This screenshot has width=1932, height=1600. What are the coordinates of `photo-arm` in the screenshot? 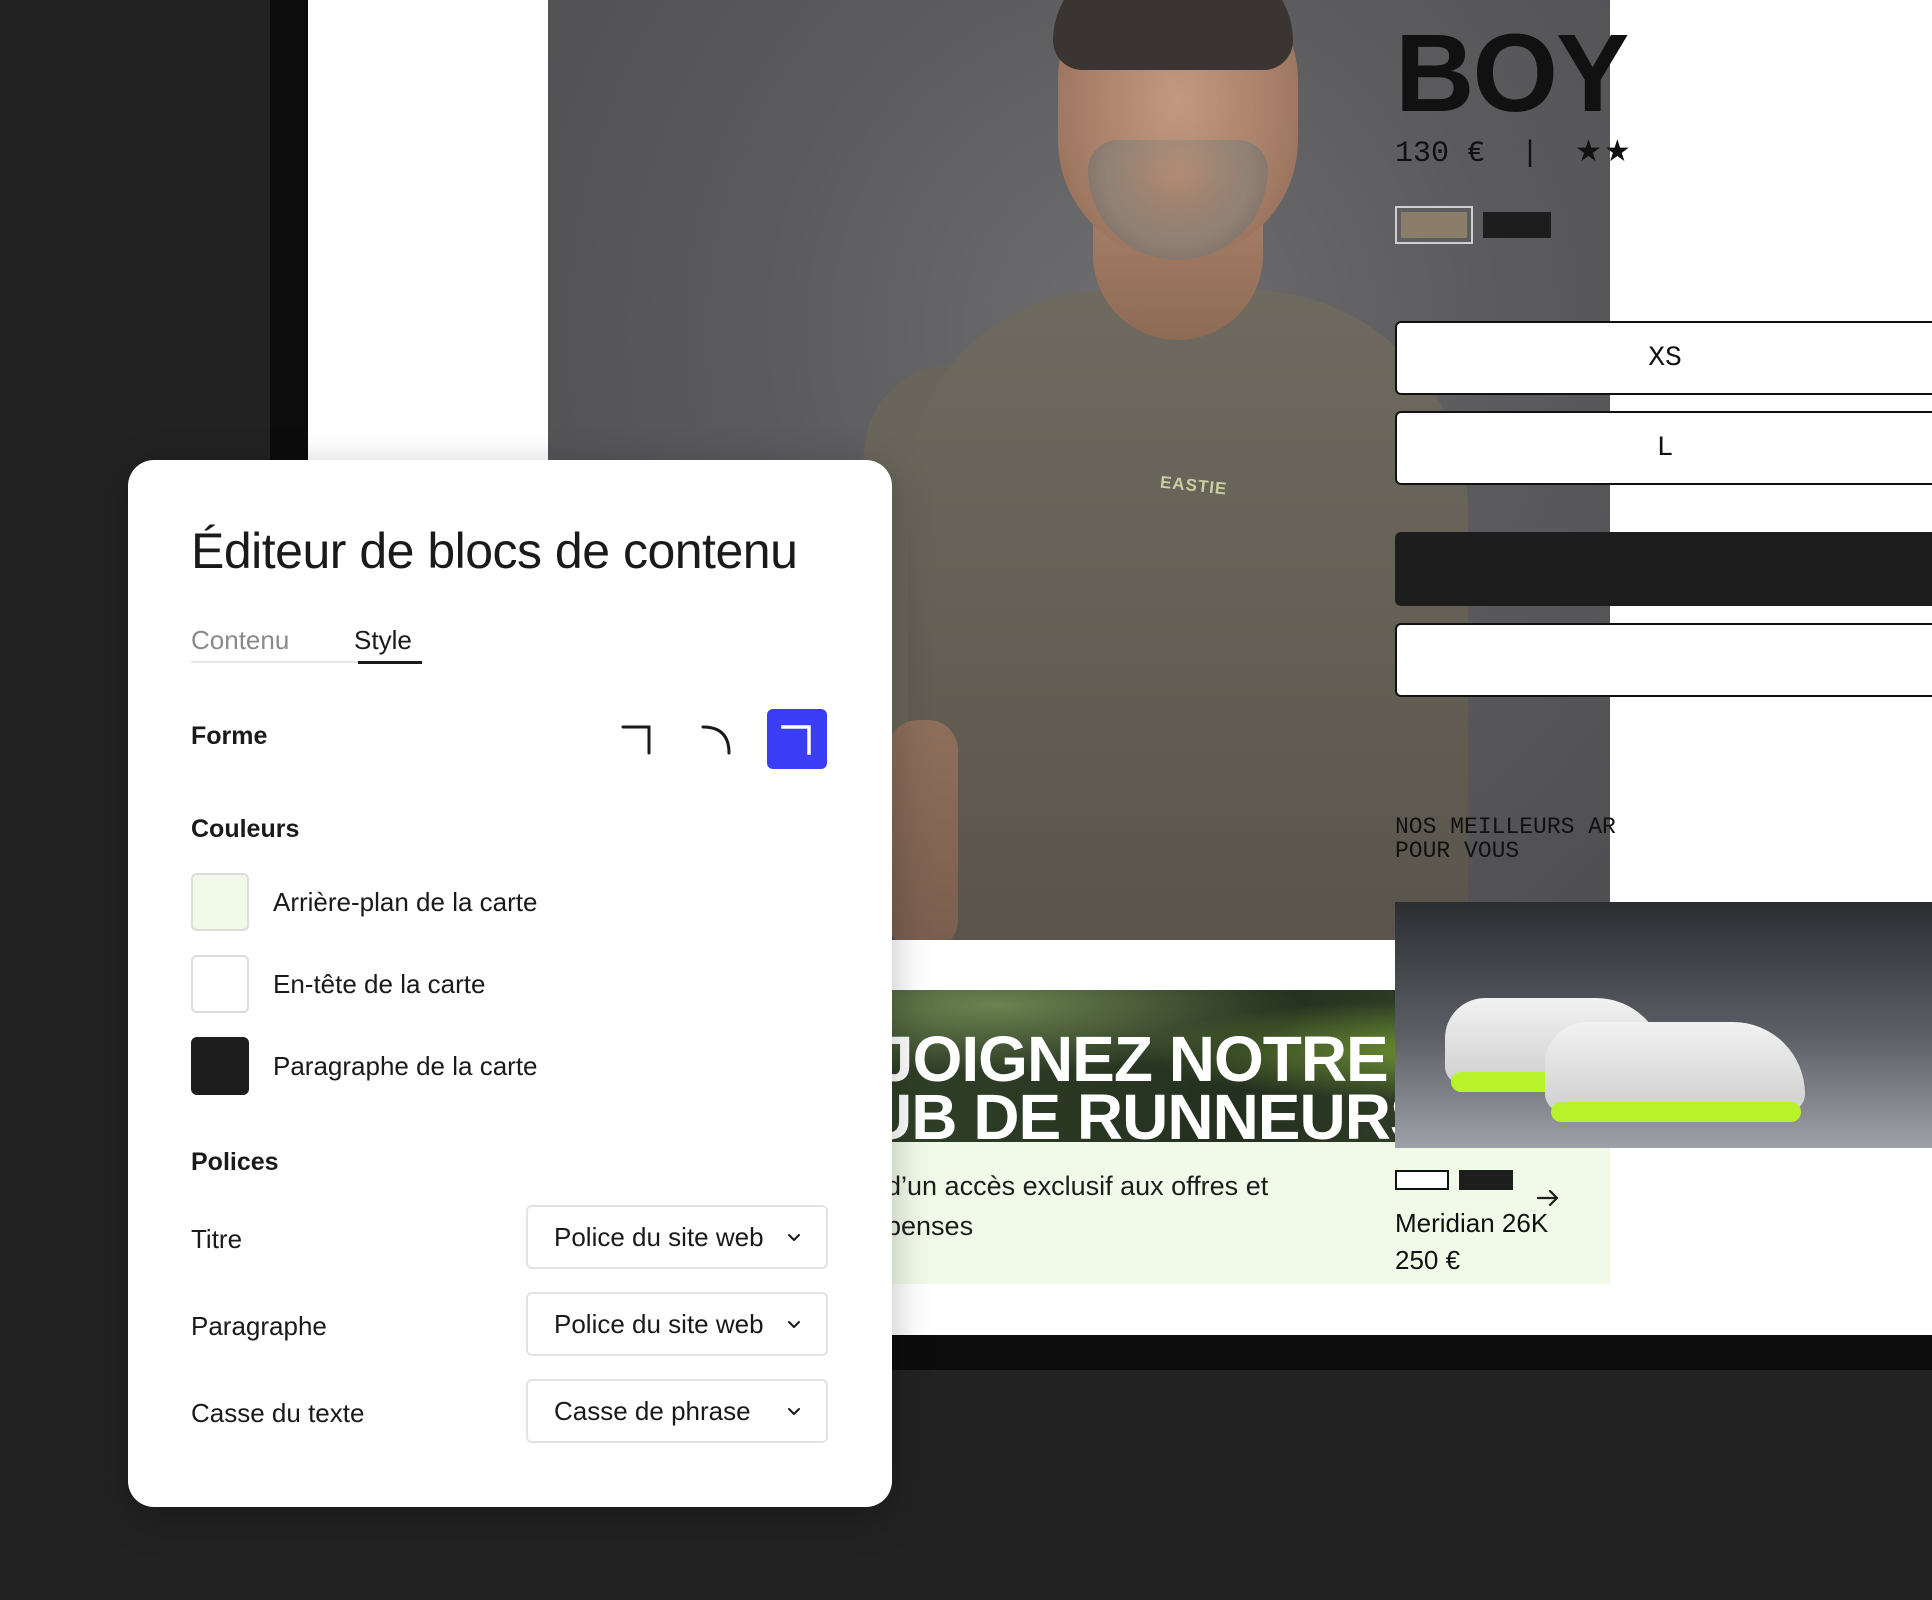 It's located at (923, 830).